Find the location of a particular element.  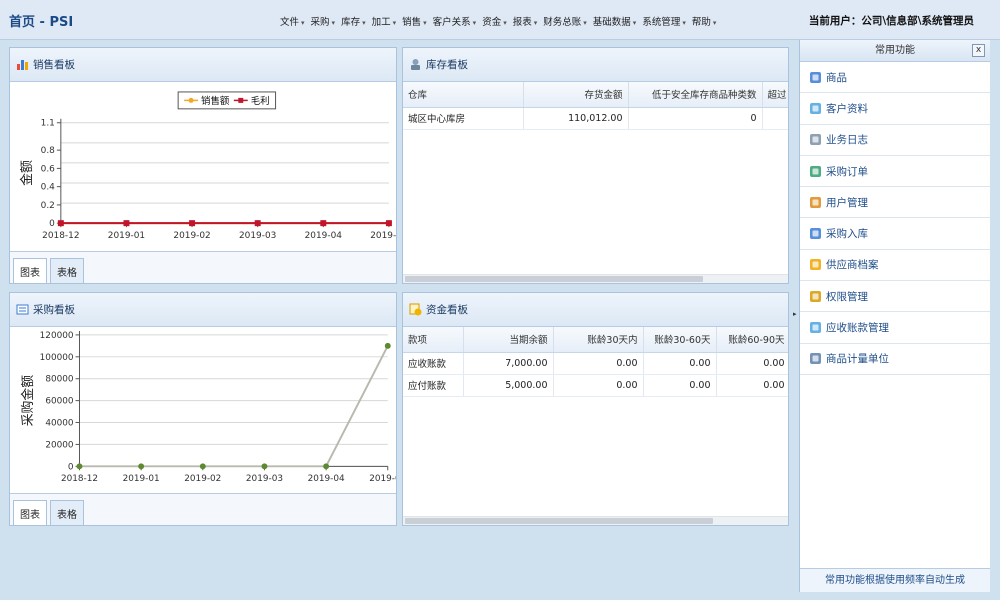

y-tick-label: 0.4 is located at coordinates (48, 188).